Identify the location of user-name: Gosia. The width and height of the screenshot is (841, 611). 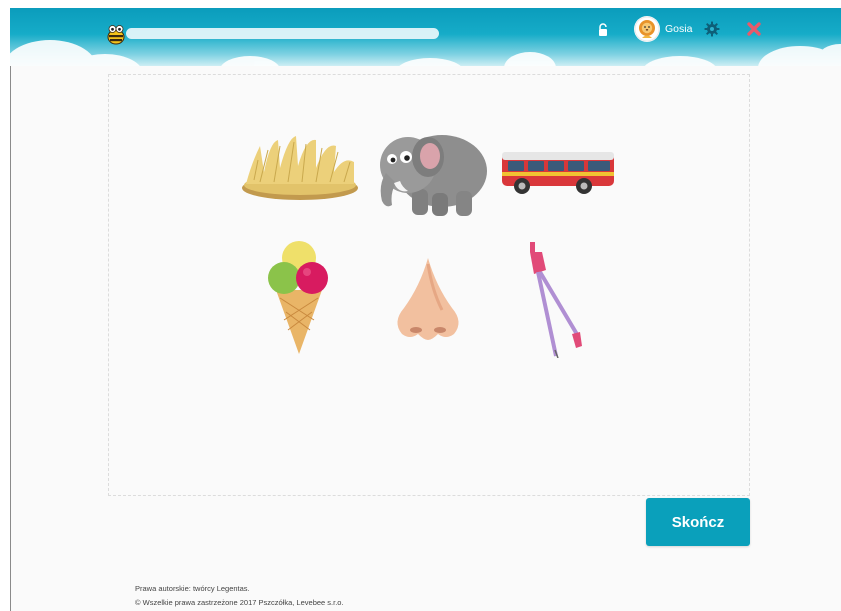
(678, 29).